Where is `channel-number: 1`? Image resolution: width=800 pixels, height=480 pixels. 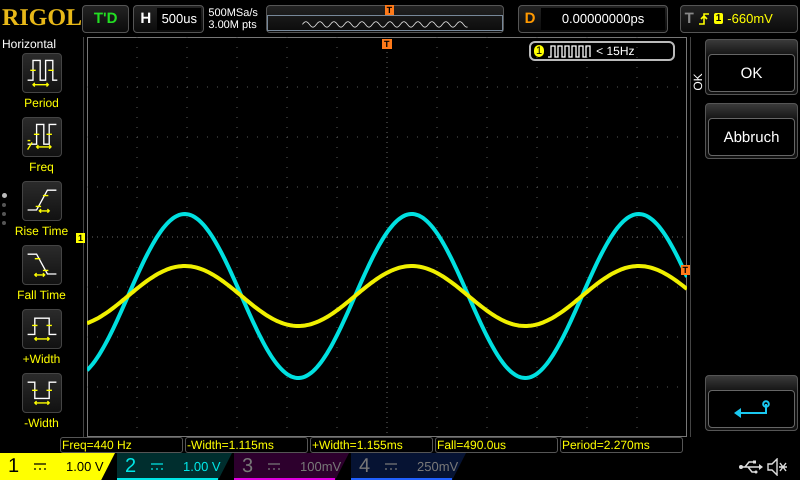 channel-number: 1 is located at coordinates (14, 466).